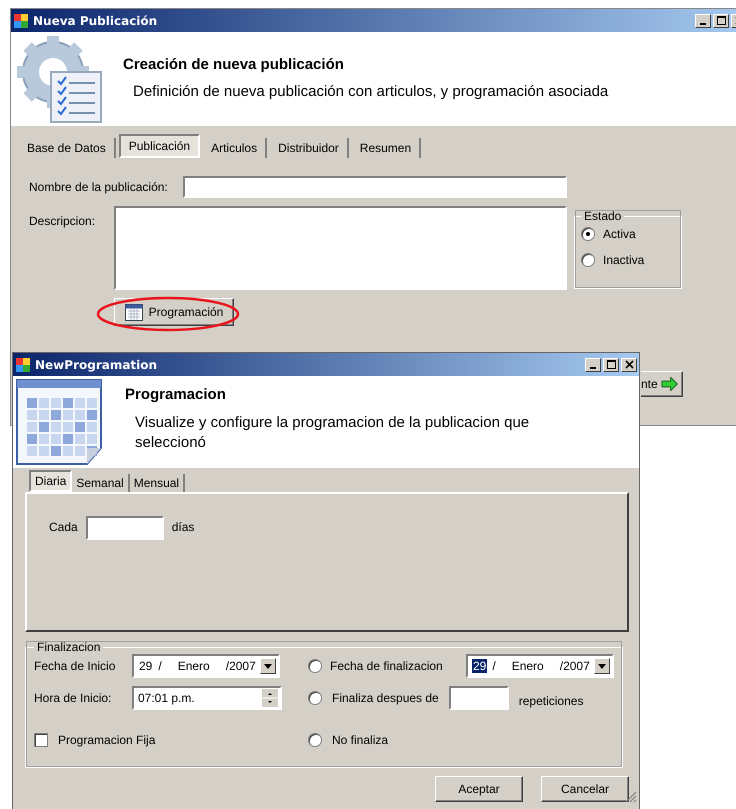  I want to click on group-title: Finalizacion, so click(69, 647).